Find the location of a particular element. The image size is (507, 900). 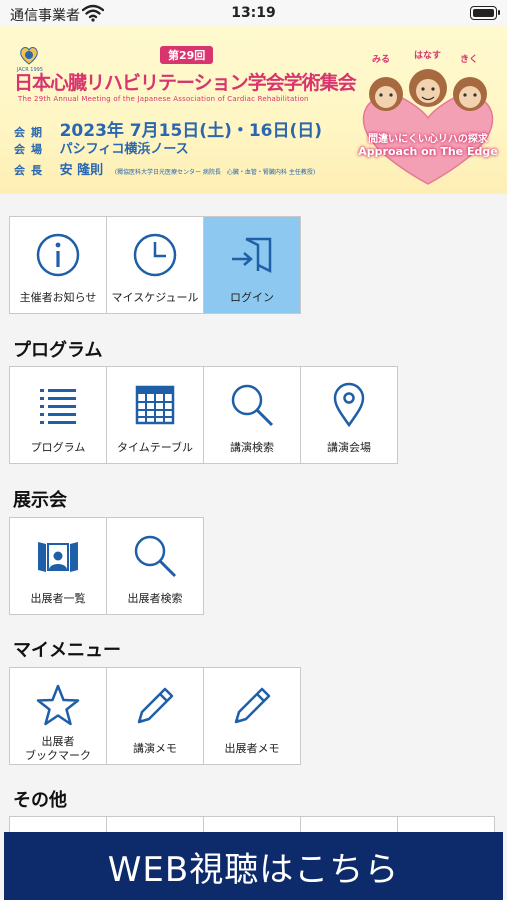

tile-exhibitor-memo: 出展者メモ is located at coordinates (252, 716).